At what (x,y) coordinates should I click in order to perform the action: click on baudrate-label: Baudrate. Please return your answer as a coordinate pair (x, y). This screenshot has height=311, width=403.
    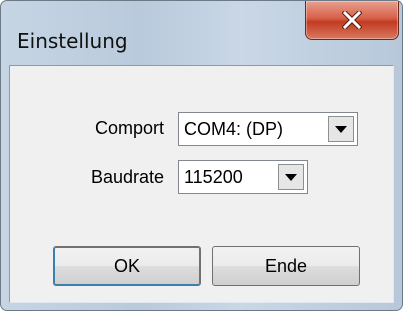
    Looking at the image, I should click on (127, 177).